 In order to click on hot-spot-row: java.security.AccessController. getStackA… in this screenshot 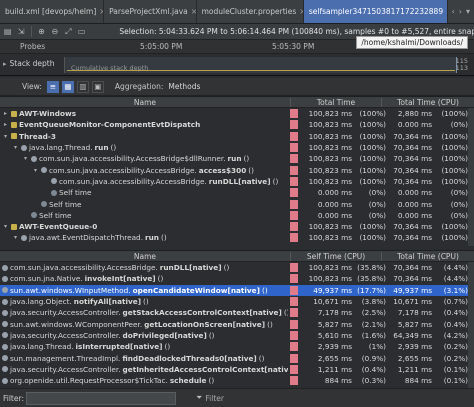, I will do `click(237, 312)`.